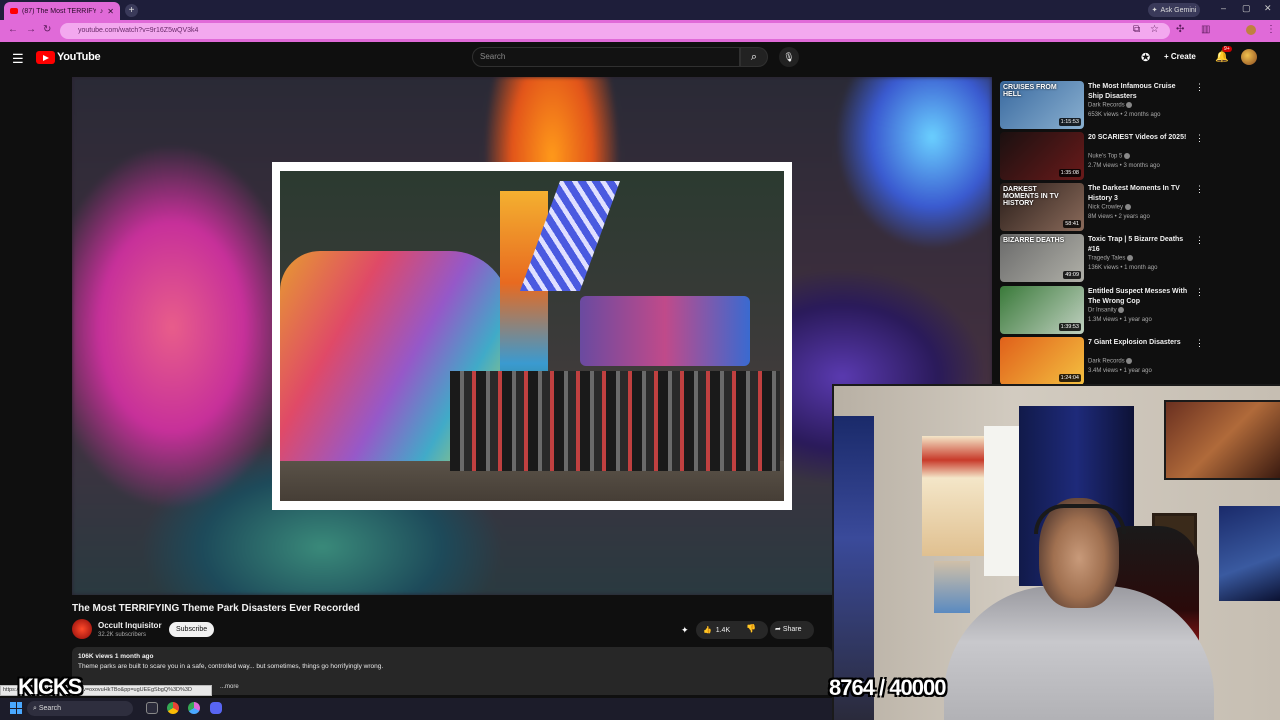 The height and width of the screenshot is (720, 1280). Describe the element at coordinates (953, 496) in the screenshot. I see `boxing-poster` at that location.